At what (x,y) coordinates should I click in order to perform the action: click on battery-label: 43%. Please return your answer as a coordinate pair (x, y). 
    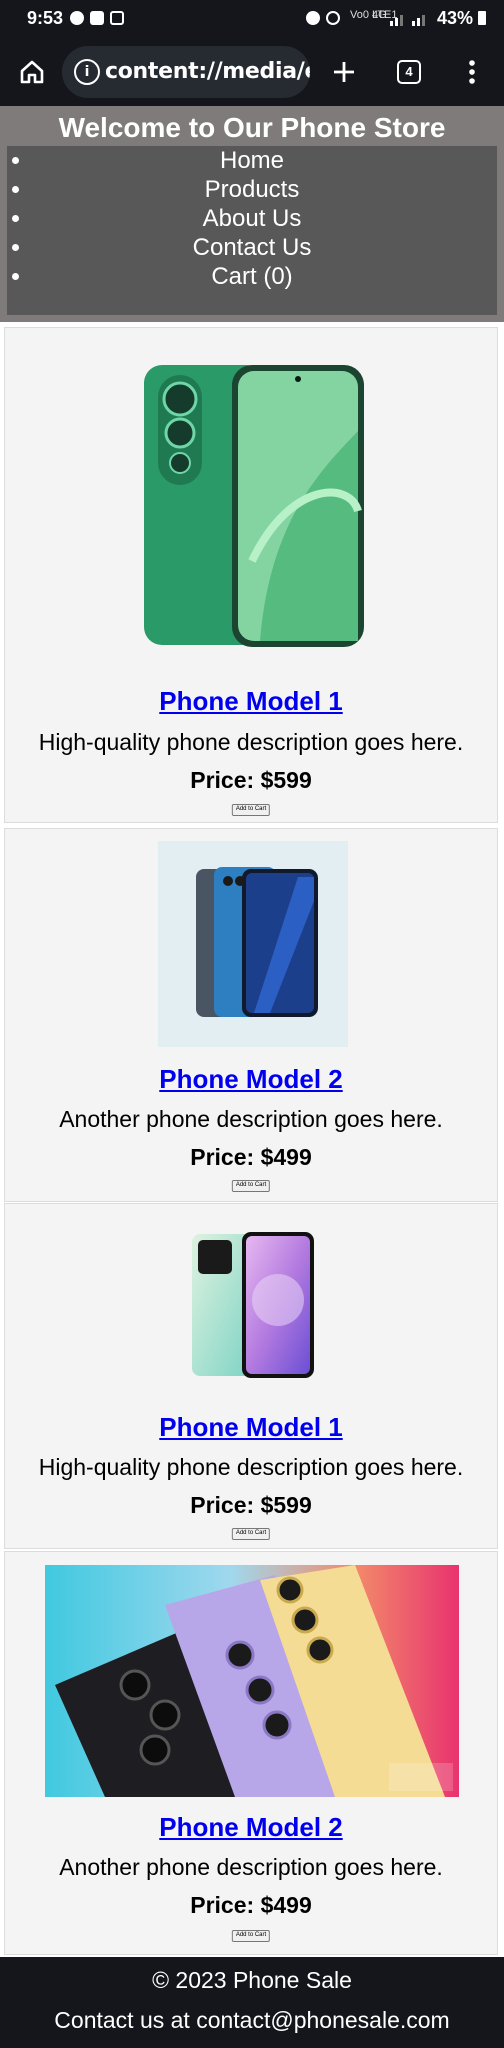
    Looking at the image, I should click on (461, 18).